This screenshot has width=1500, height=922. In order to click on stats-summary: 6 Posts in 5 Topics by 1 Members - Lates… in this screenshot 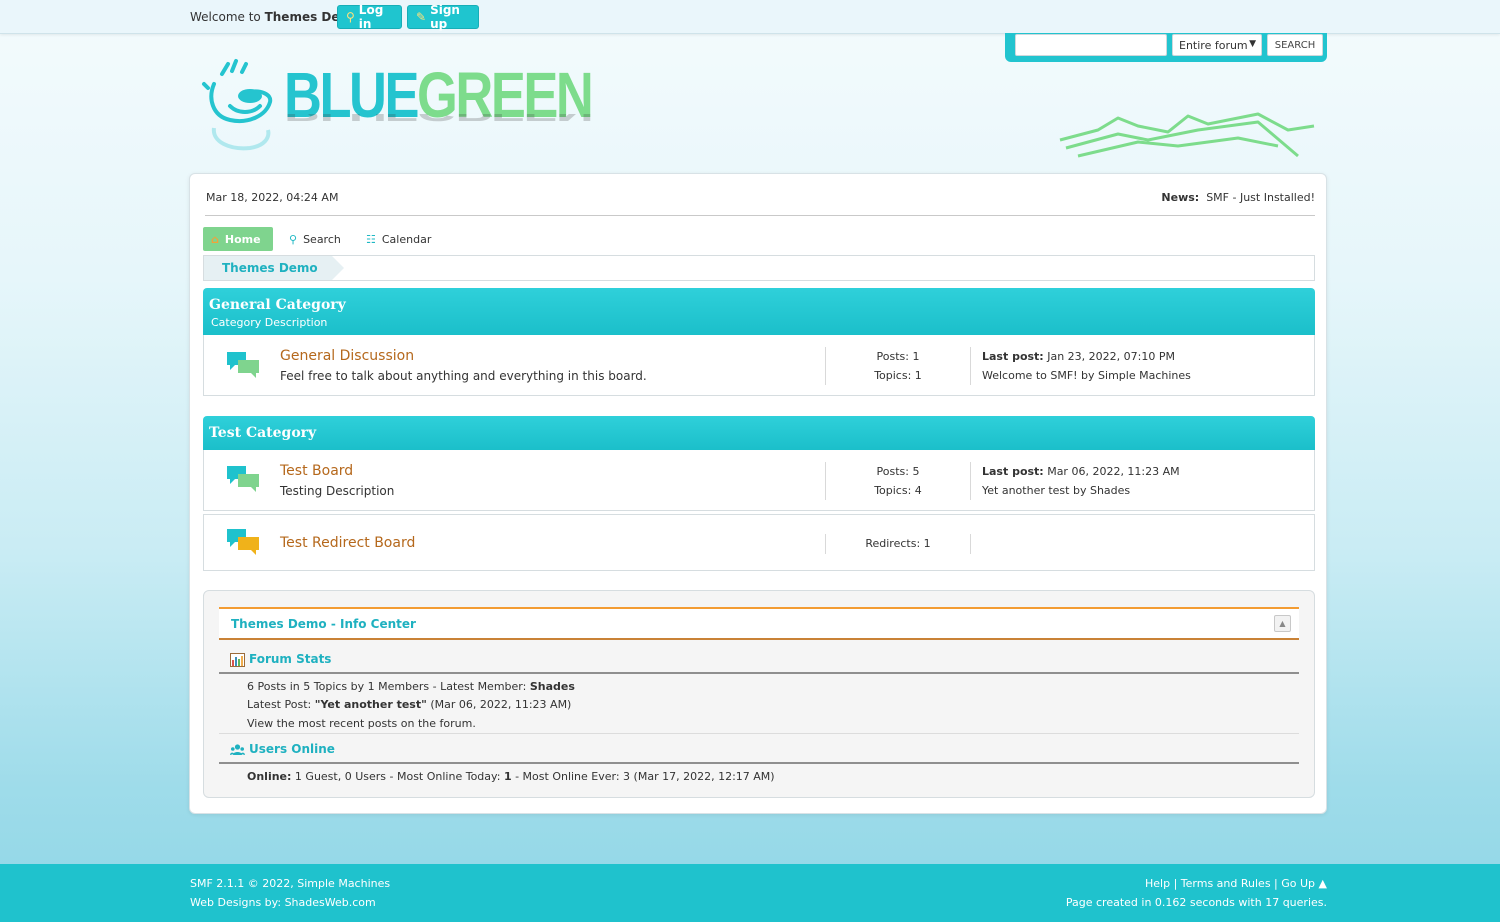, I will do `click(411, 686)`.